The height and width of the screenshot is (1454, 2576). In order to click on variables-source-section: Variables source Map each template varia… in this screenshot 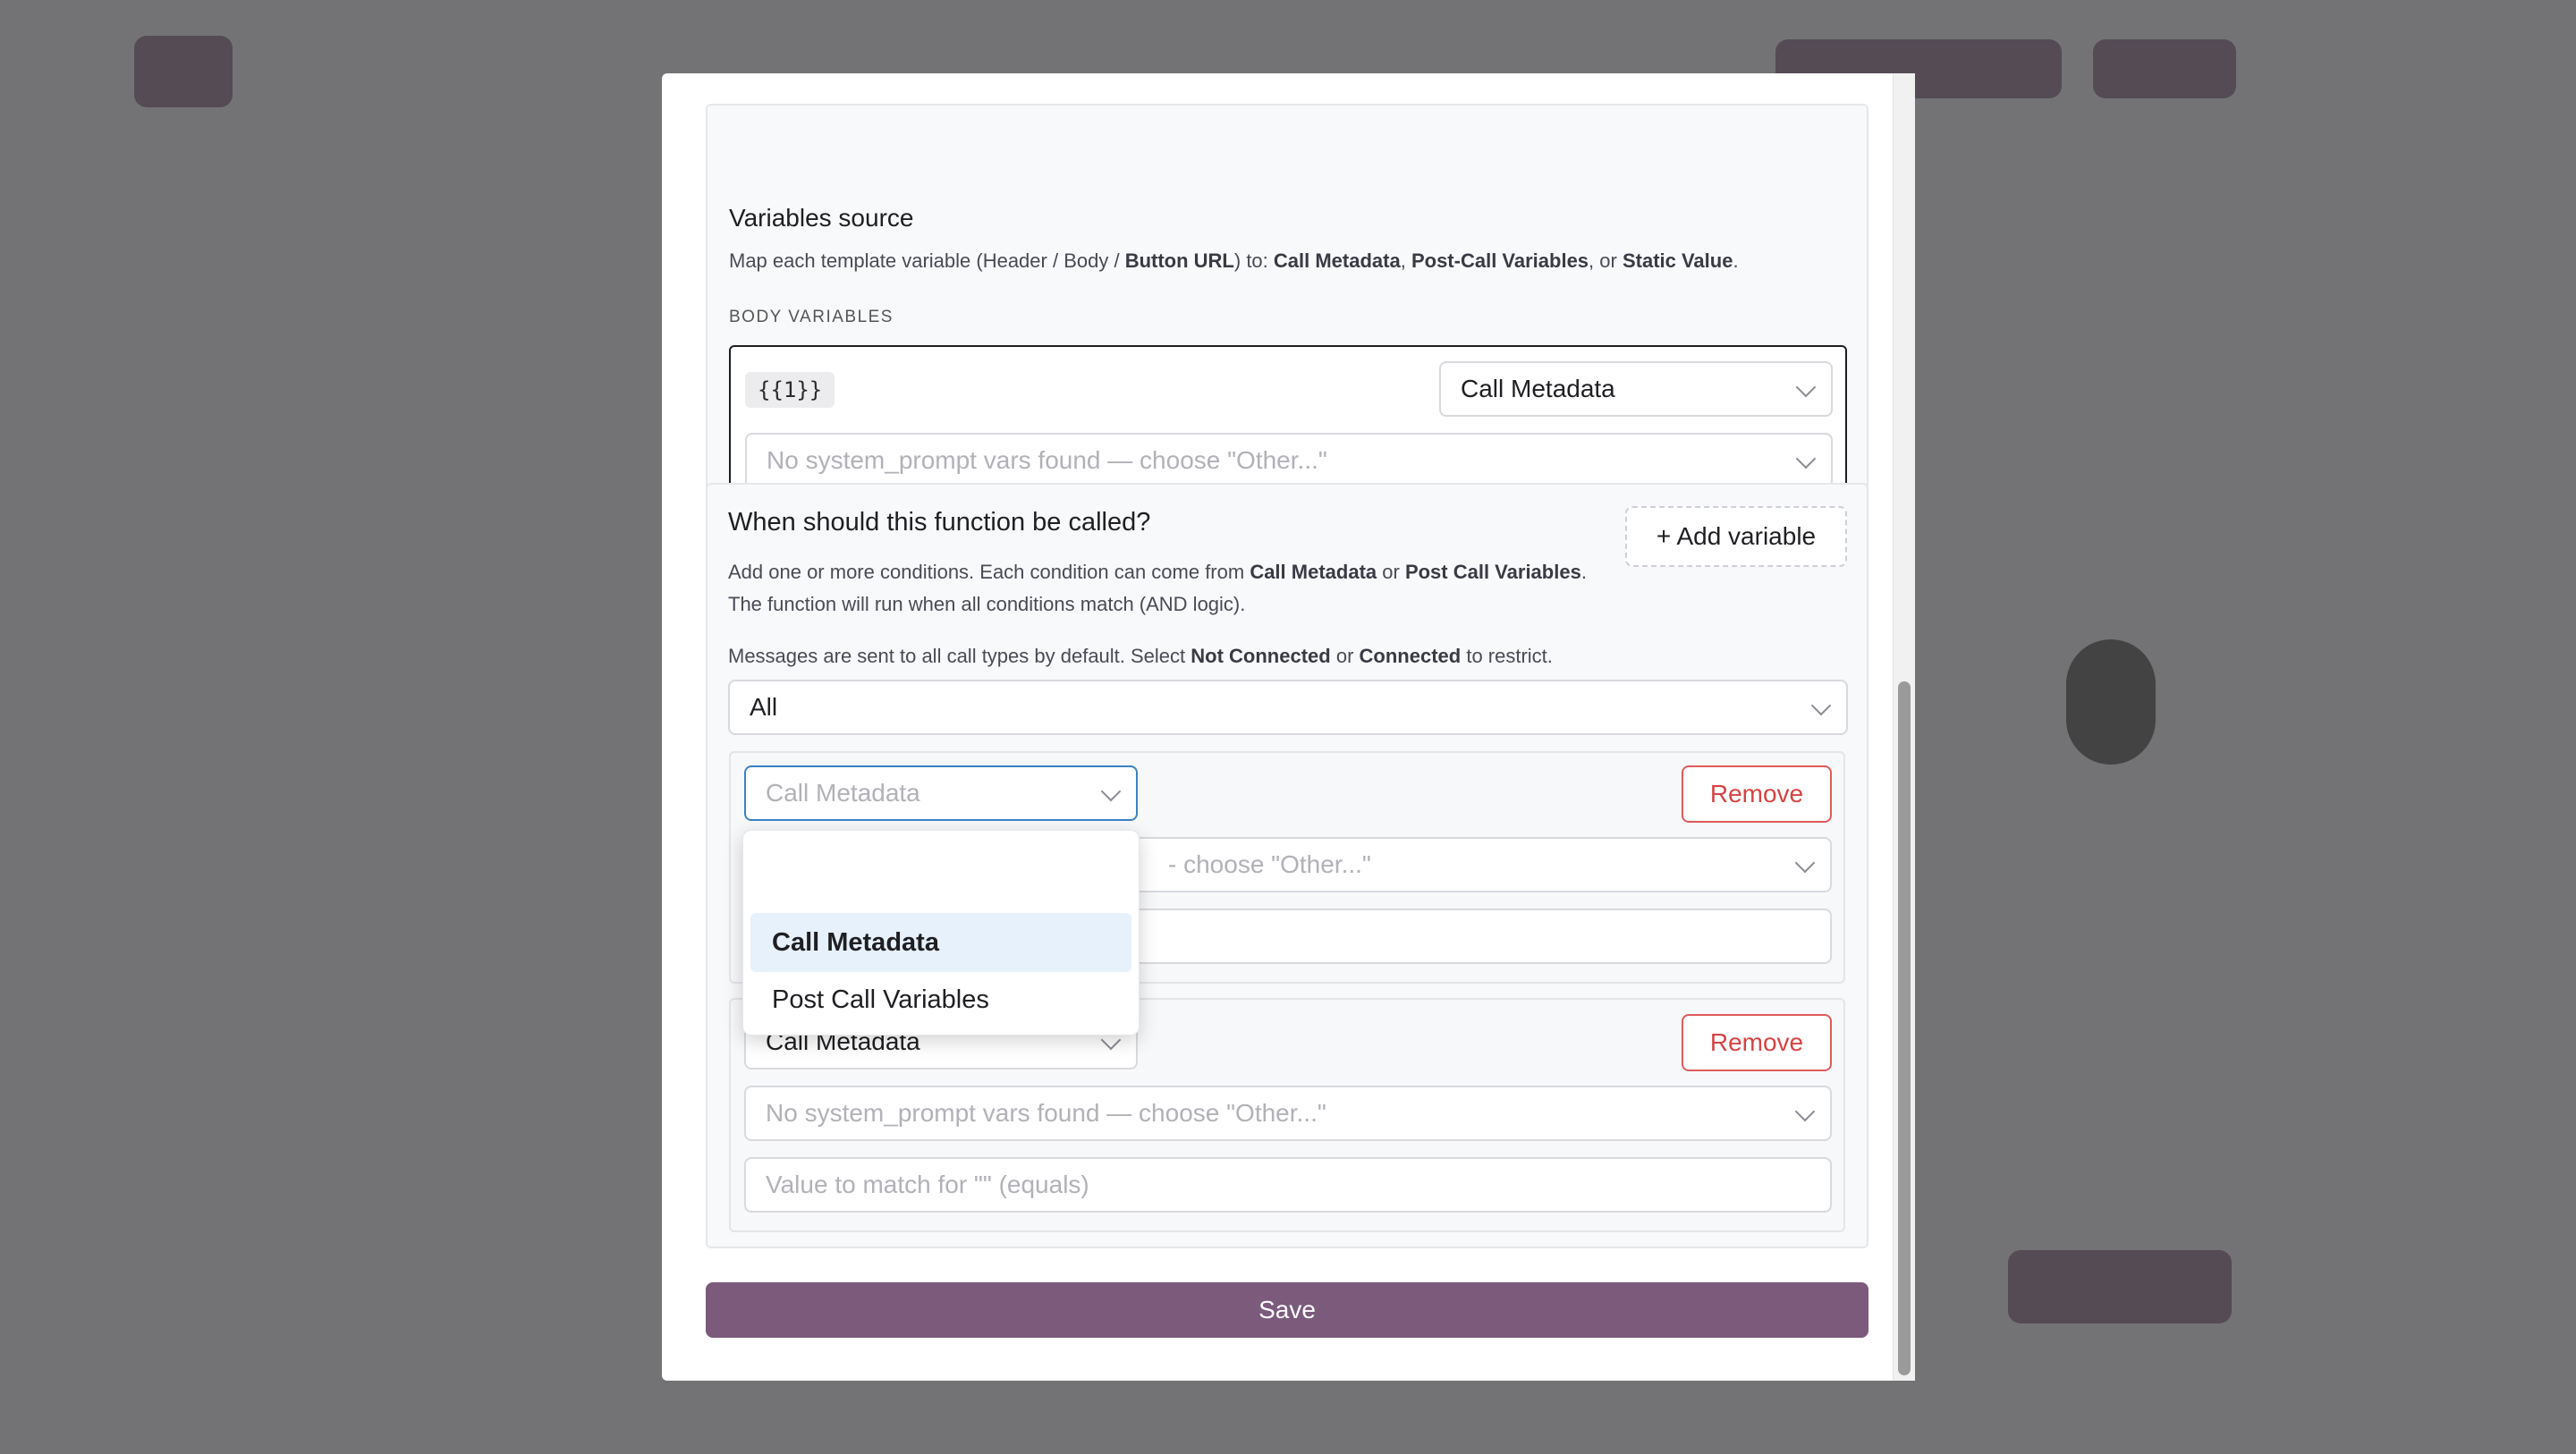, I will do `click(1287, 317)`.